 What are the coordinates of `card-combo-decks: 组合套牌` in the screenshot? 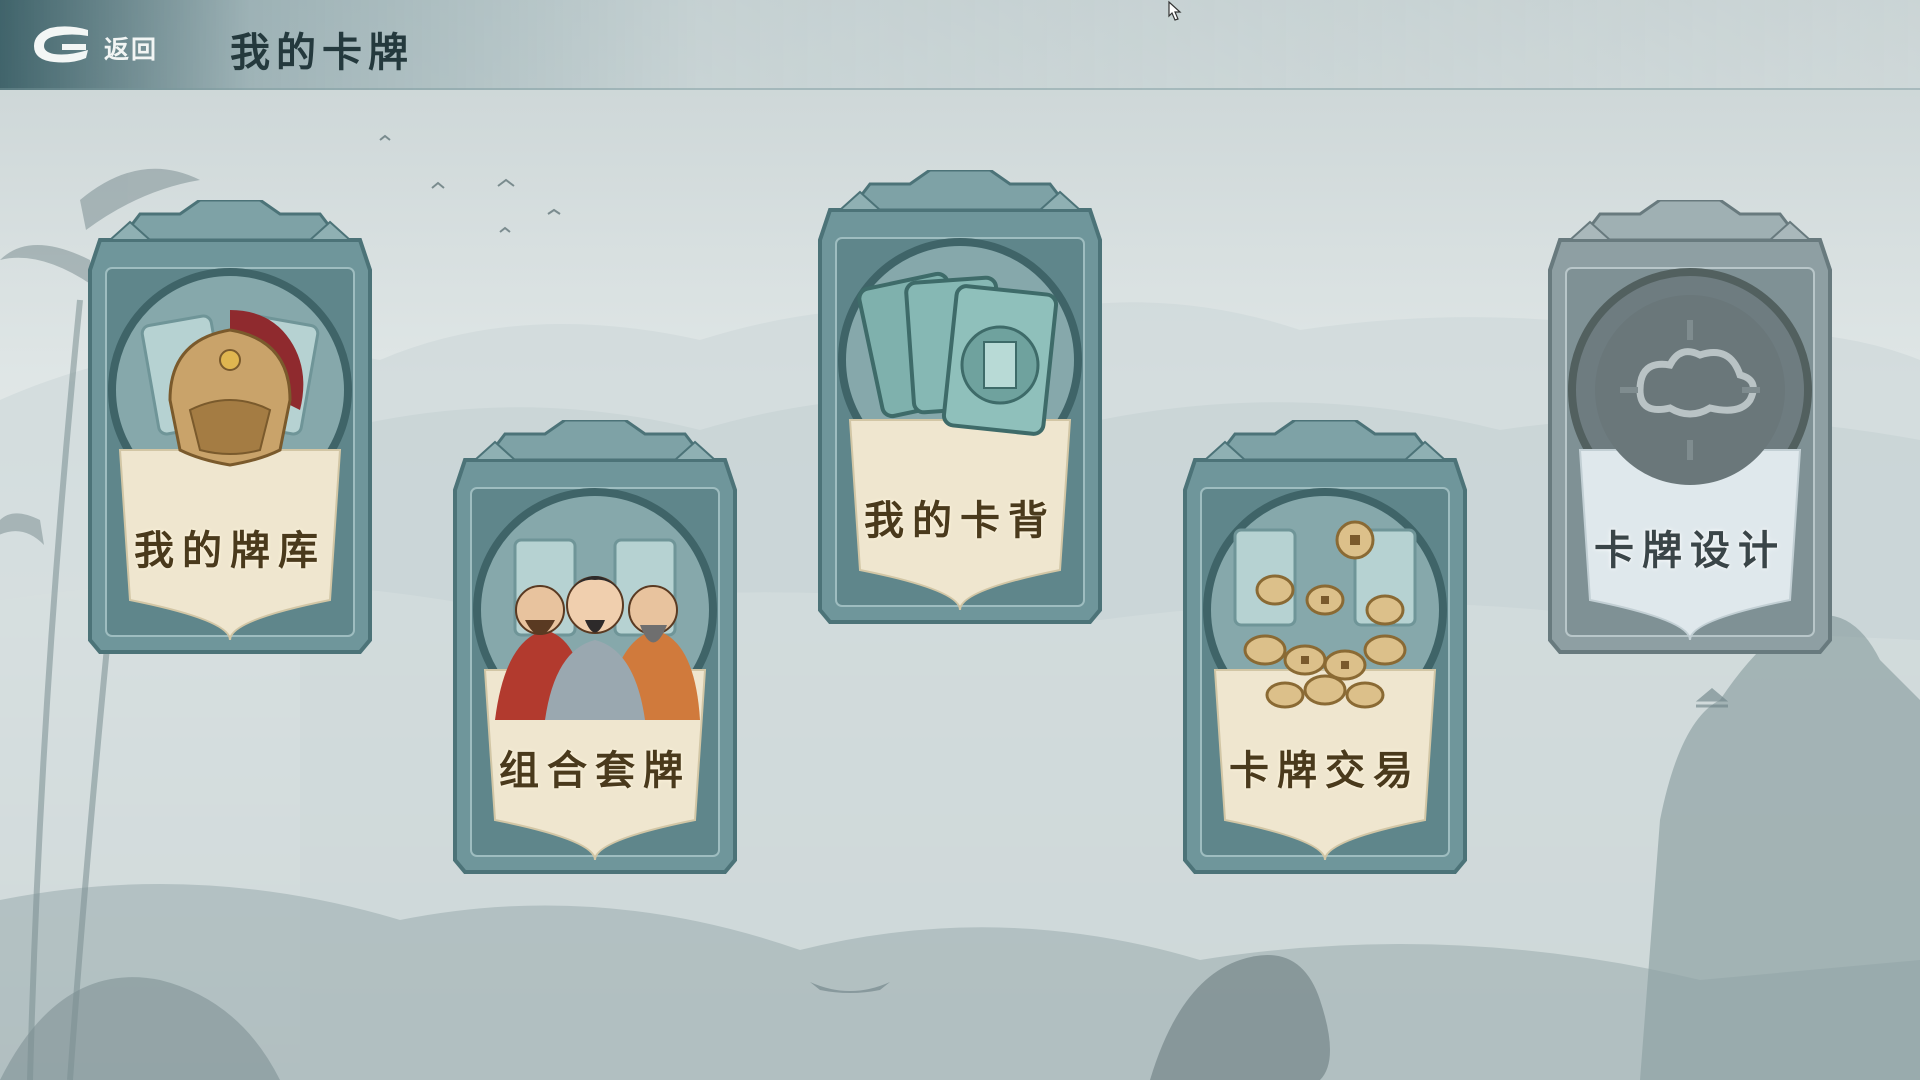 It's located at (595, 650).